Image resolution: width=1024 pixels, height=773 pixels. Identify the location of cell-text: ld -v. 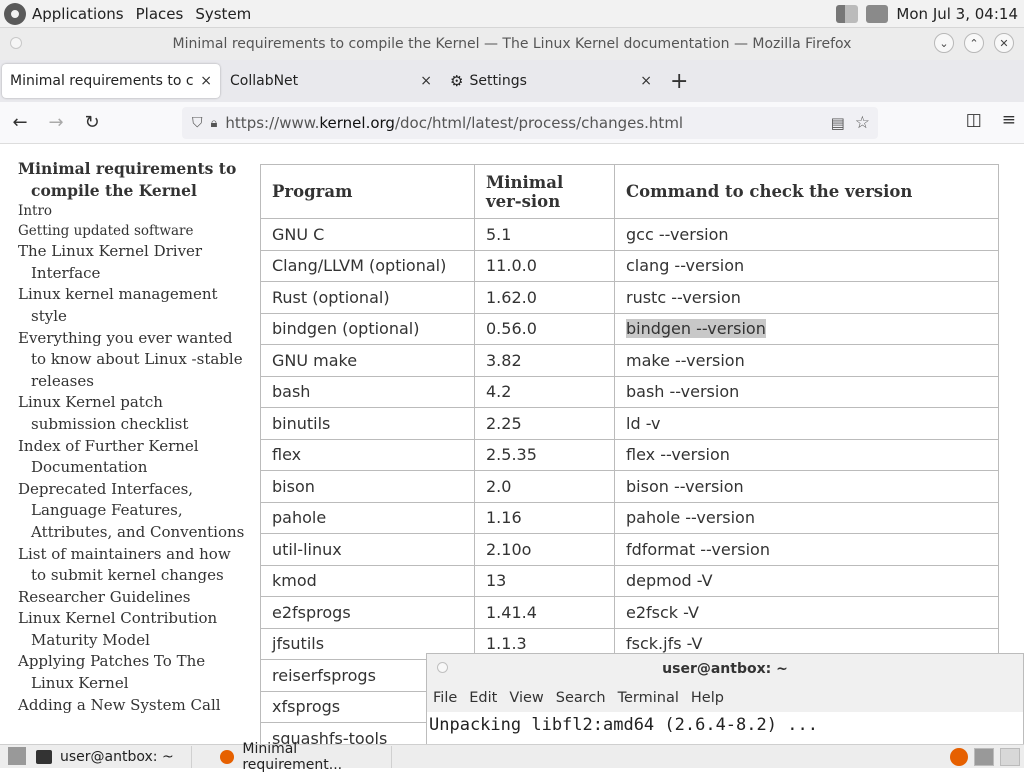
(643, 423).